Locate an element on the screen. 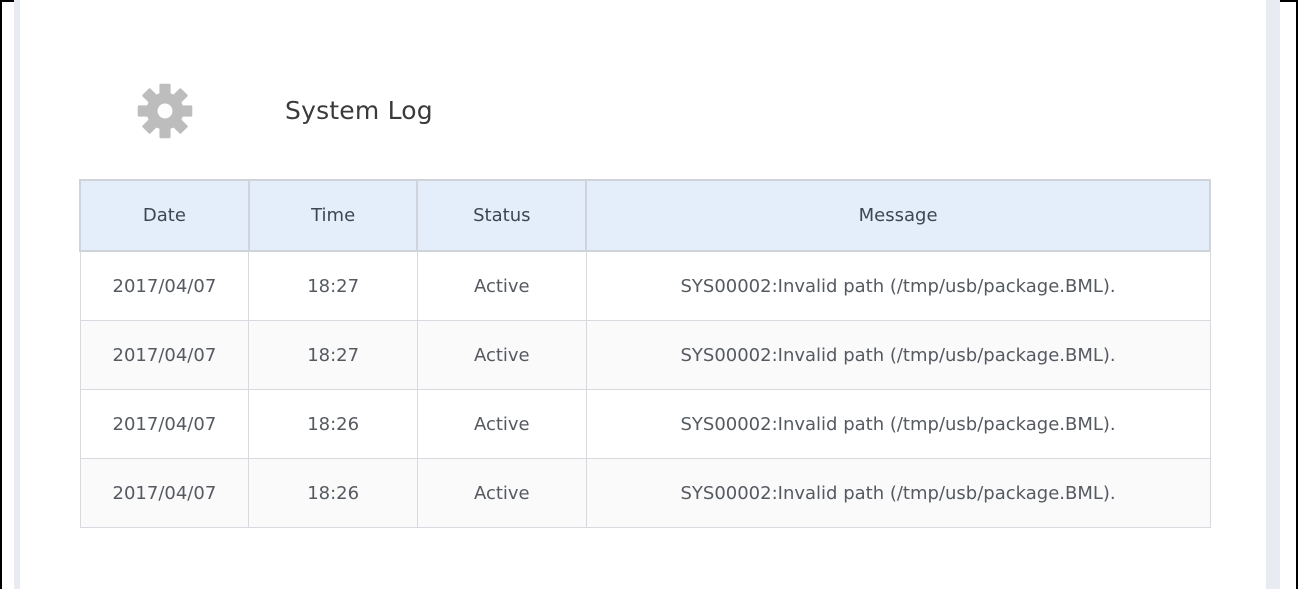  gear-icon is located at coordinates (165, 111).